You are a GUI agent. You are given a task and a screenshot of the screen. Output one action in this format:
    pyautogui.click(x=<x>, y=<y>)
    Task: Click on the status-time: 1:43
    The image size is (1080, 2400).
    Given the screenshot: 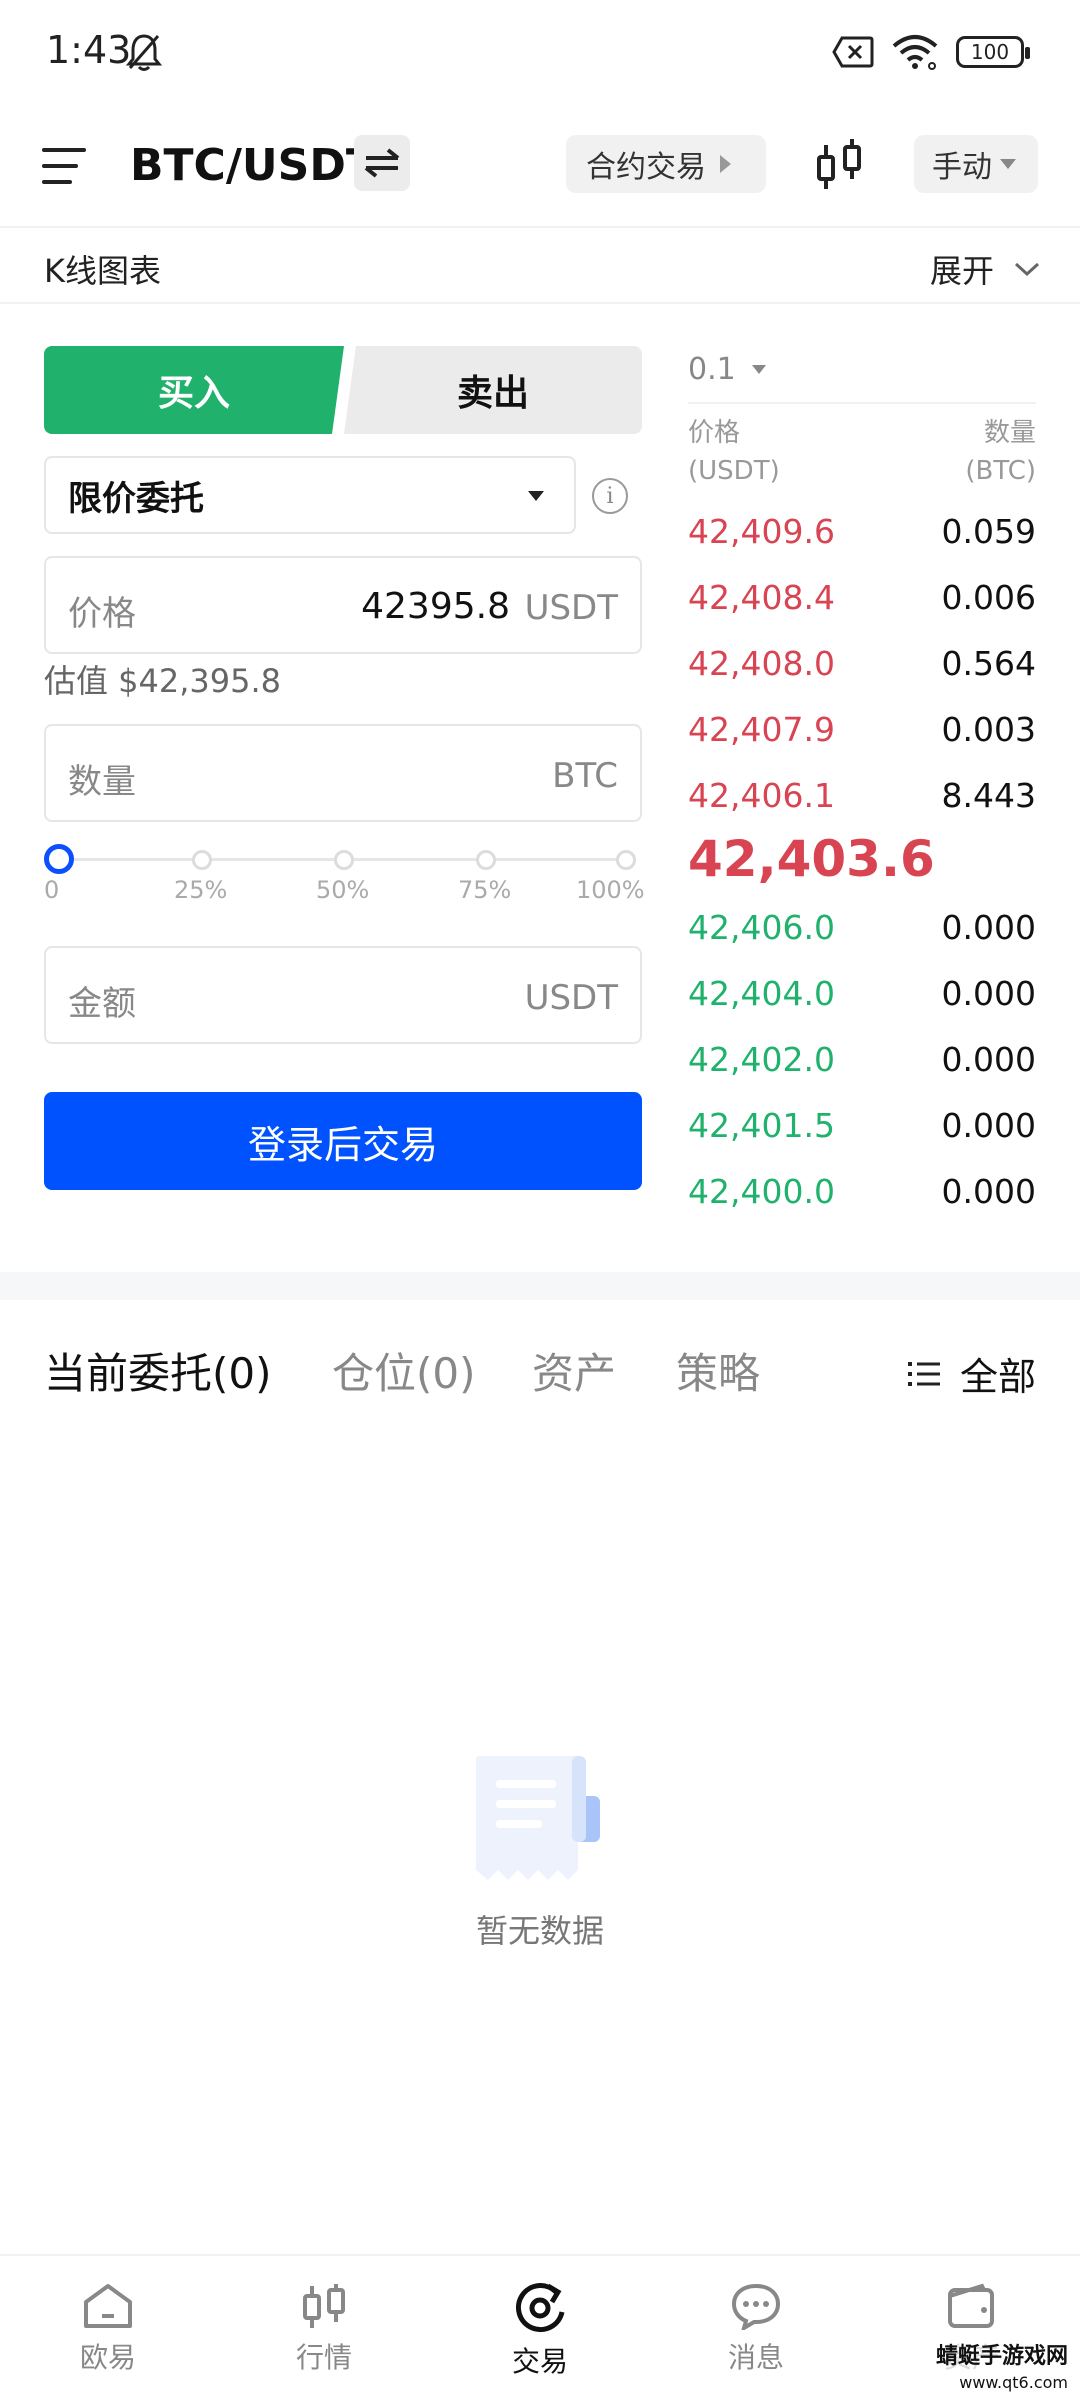 What is the action you would take?
    pyautogui.click(x=89, y=50)
    